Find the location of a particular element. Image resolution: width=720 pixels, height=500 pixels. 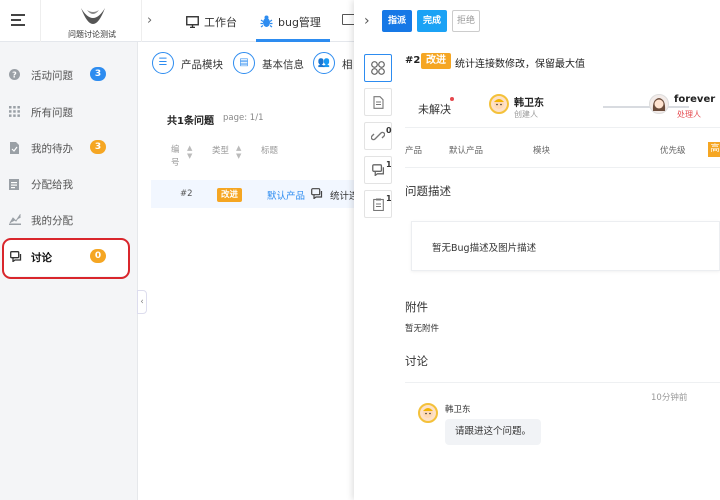

column-header-id: 编号 is located at coordinates (177, 157).